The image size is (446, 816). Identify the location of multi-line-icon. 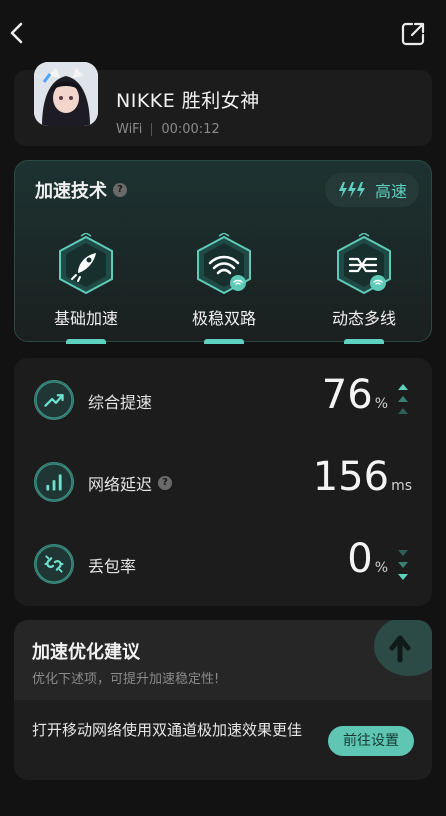
(364, 263).